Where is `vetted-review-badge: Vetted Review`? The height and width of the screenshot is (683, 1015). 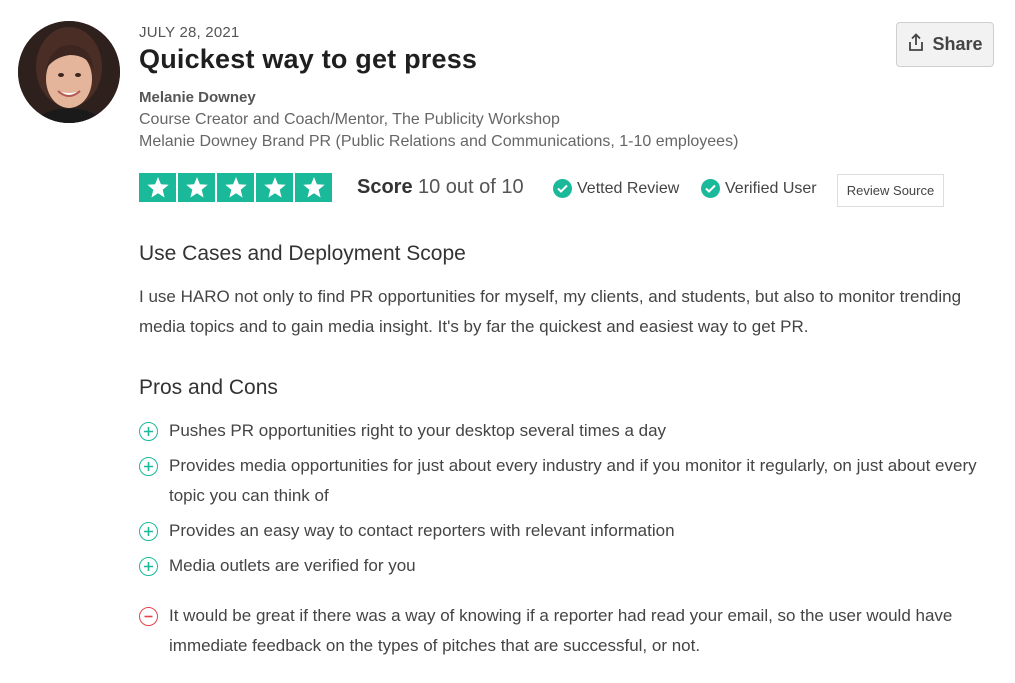
vetted-review-badge: Vetted Review is located at coordinates (616, 188).